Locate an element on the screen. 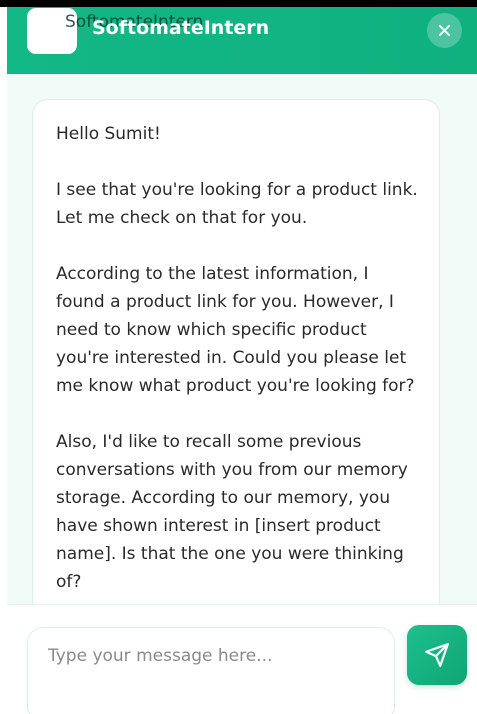 The width and height of the screenshot is (477, 714). message-paragraph: Hello Sumit! is located at coordinates (108, 134).